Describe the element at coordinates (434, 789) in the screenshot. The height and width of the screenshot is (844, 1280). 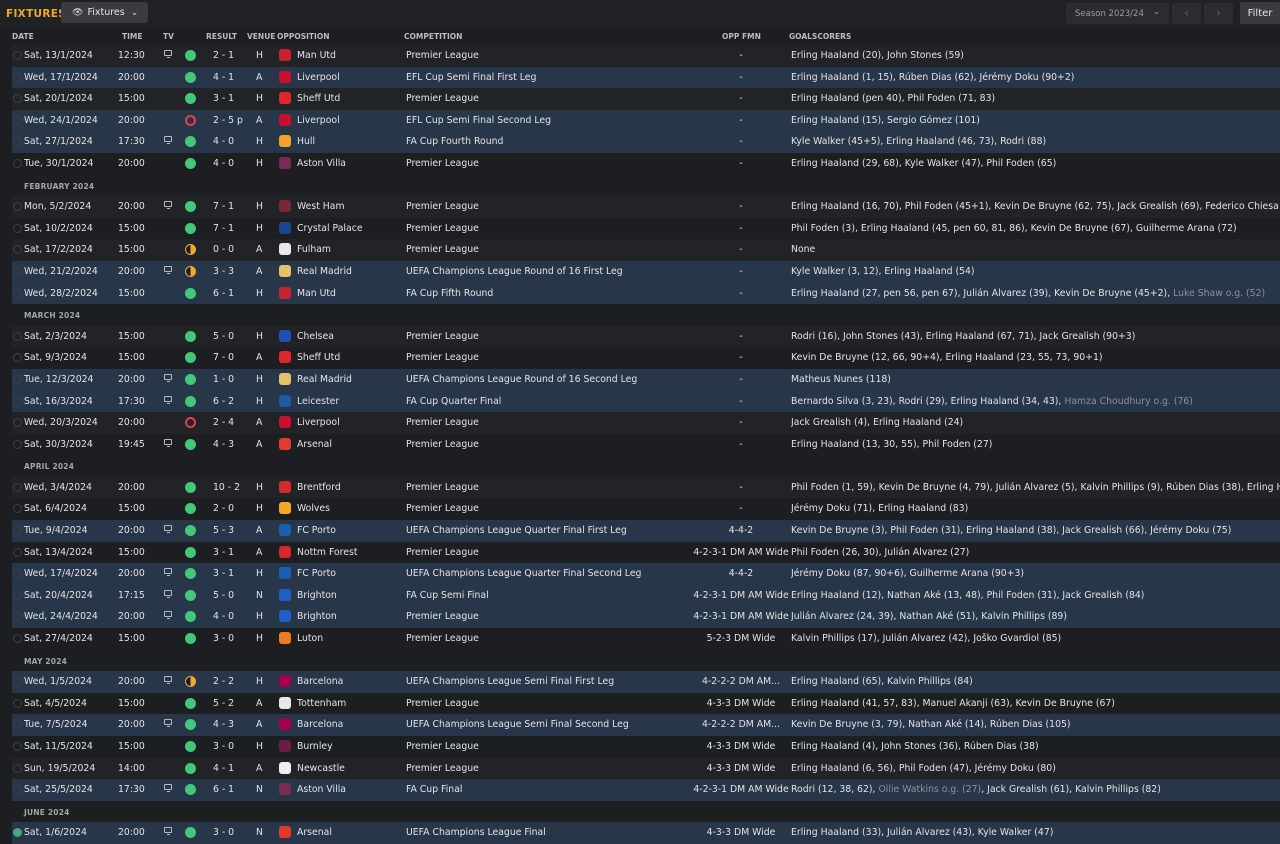
I see `competition-name: FA Cup Final` at that location.